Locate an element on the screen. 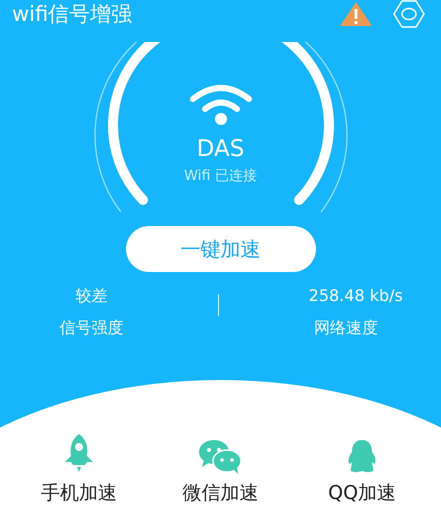 This screenshot has height=529, width=441. connection-status: Wifi 已连接 is located at coordinates (220, 176).